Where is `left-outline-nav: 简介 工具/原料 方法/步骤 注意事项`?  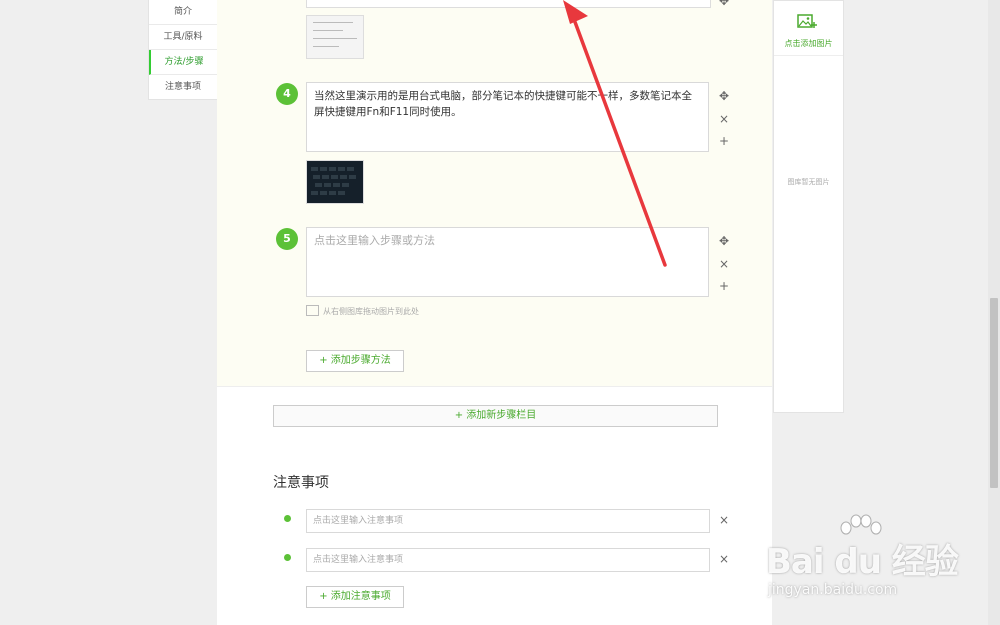
left-outline-nav: 简介 工具/原料 方法/步骤 注意事项 is located at coordinates (183, 50).